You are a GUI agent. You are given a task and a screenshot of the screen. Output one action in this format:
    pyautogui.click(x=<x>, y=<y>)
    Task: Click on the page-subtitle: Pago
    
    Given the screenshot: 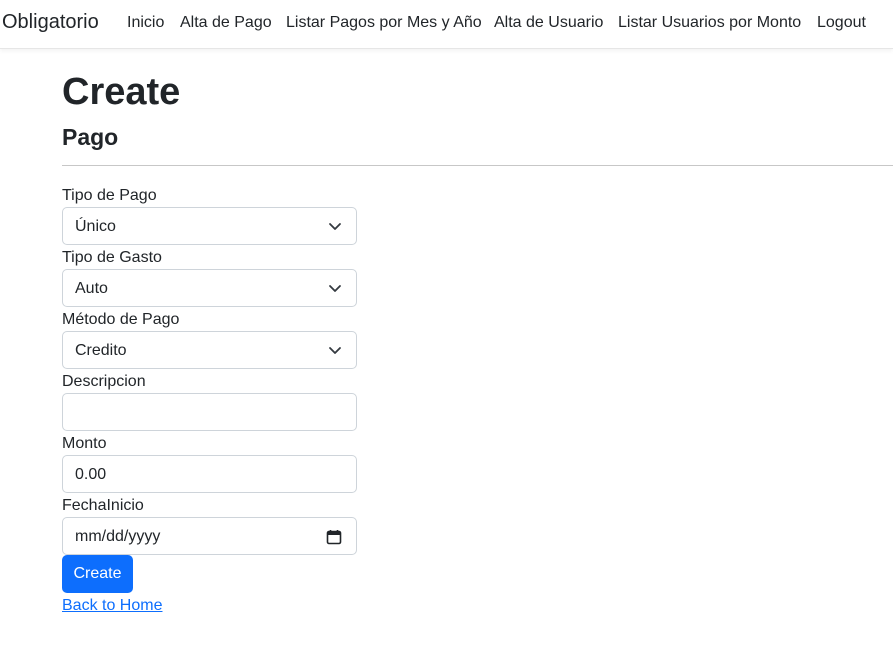 What is the action you would take?
    pyautogui.click(x=90, y=137)
    